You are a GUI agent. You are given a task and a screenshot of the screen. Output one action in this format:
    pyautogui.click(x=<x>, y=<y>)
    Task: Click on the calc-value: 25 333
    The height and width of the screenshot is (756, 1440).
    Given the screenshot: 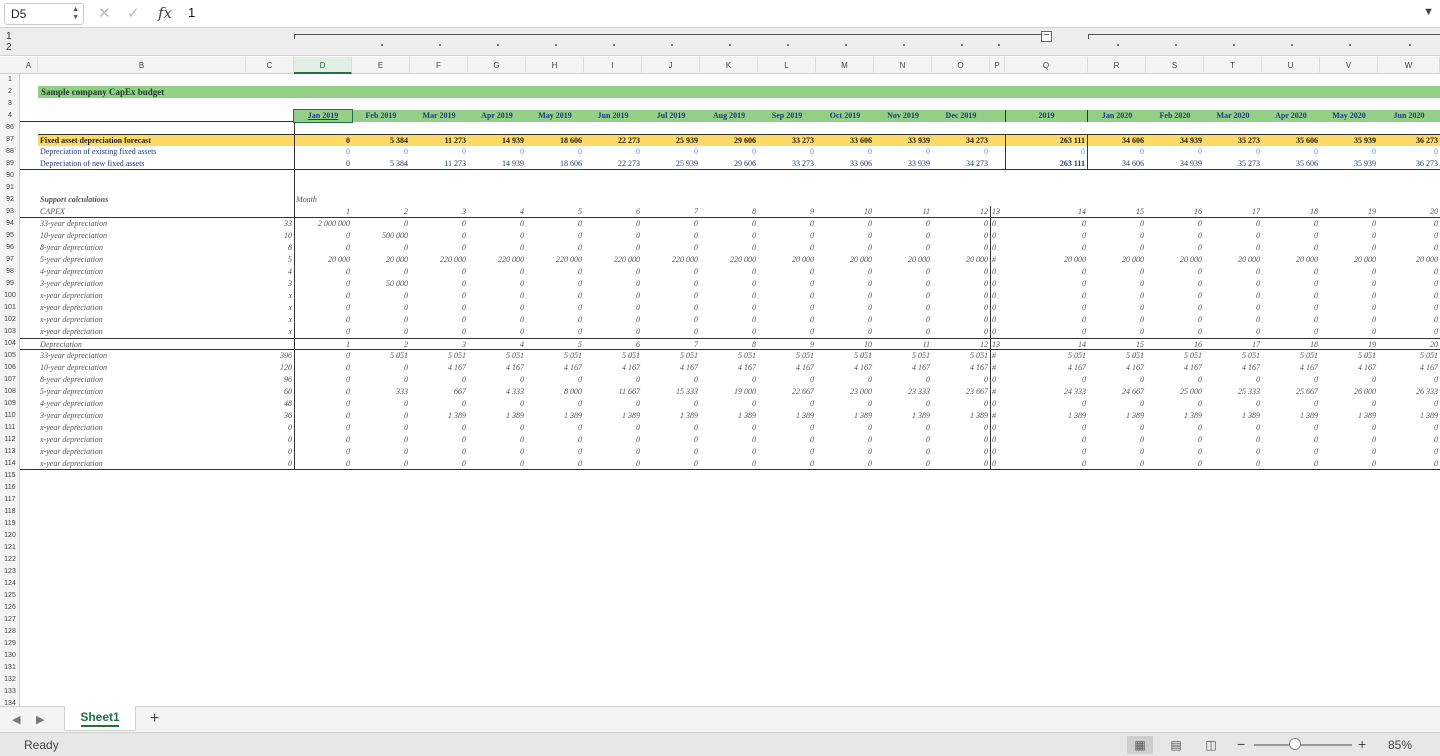 What is the action you would take?
    pyautogui.click(x=1233, y=392)
    